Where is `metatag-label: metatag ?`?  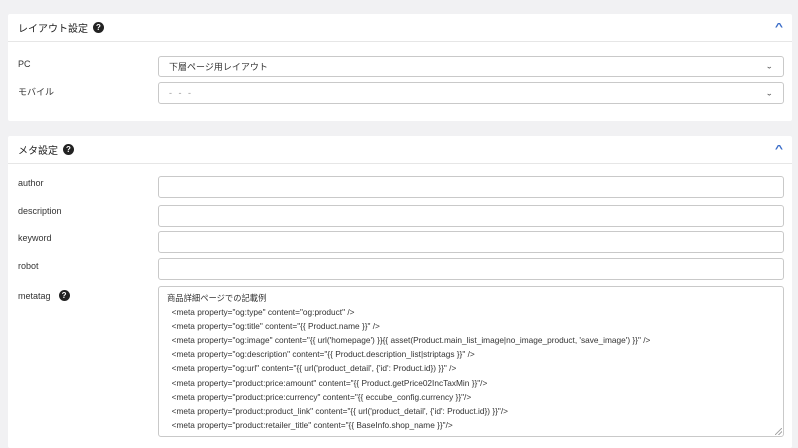 metatag-label: metatag ? is located at coordinates (44, 295).